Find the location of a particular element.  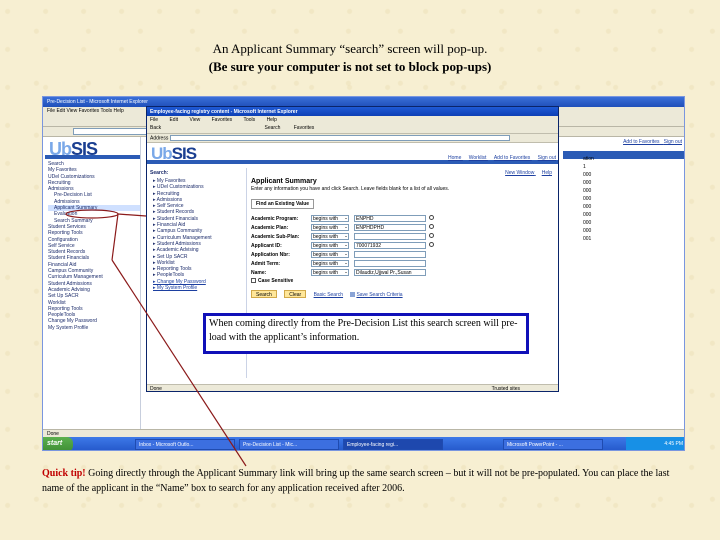

field-value-input: Dilaudiz,Ujjwal Pr.,Susan is located at coordinates (390, 272).